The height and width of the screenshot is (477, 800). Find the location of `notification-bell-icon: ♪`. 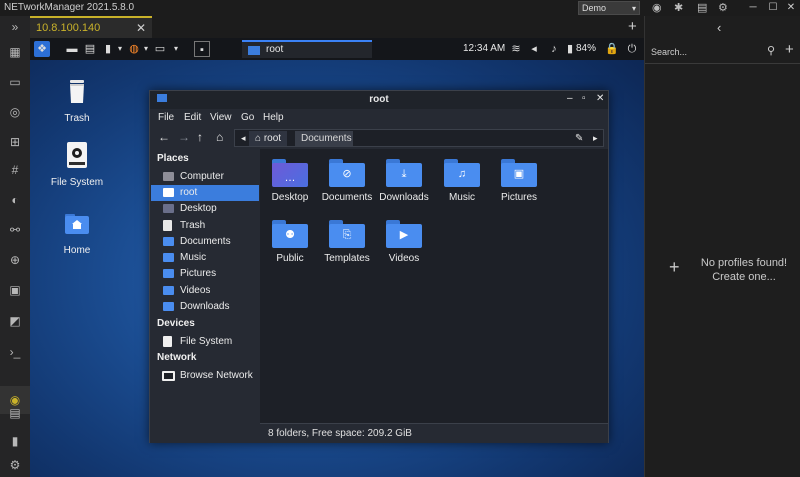

notification-bell-icon: ♪ is located at coordinates (554, 49).